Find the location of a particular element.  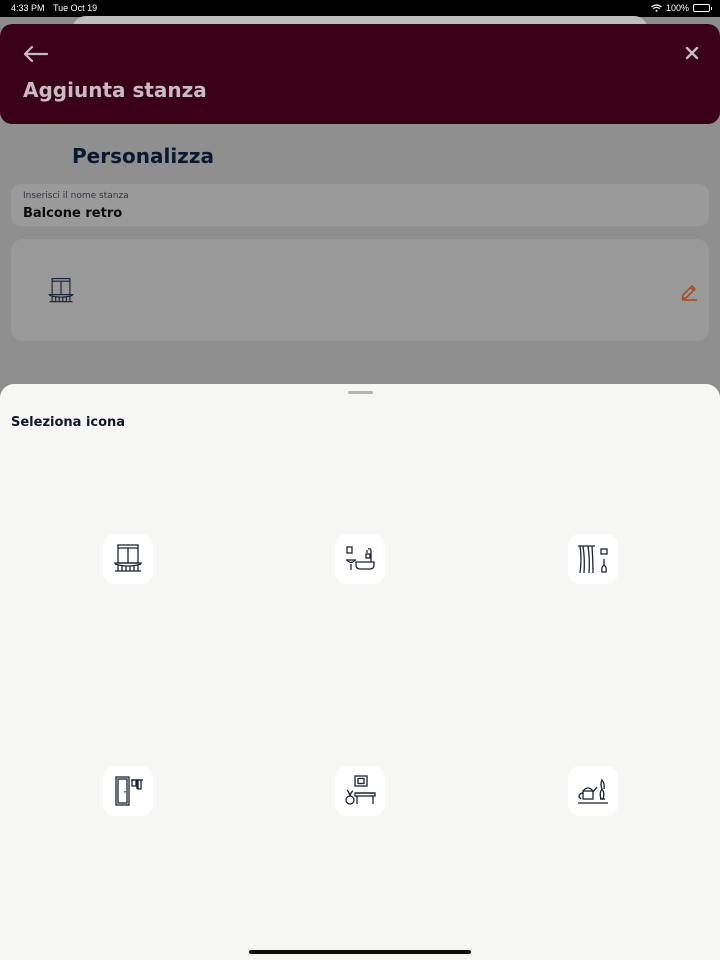

section-title: Personalizza is located at coordinates (143, 156).